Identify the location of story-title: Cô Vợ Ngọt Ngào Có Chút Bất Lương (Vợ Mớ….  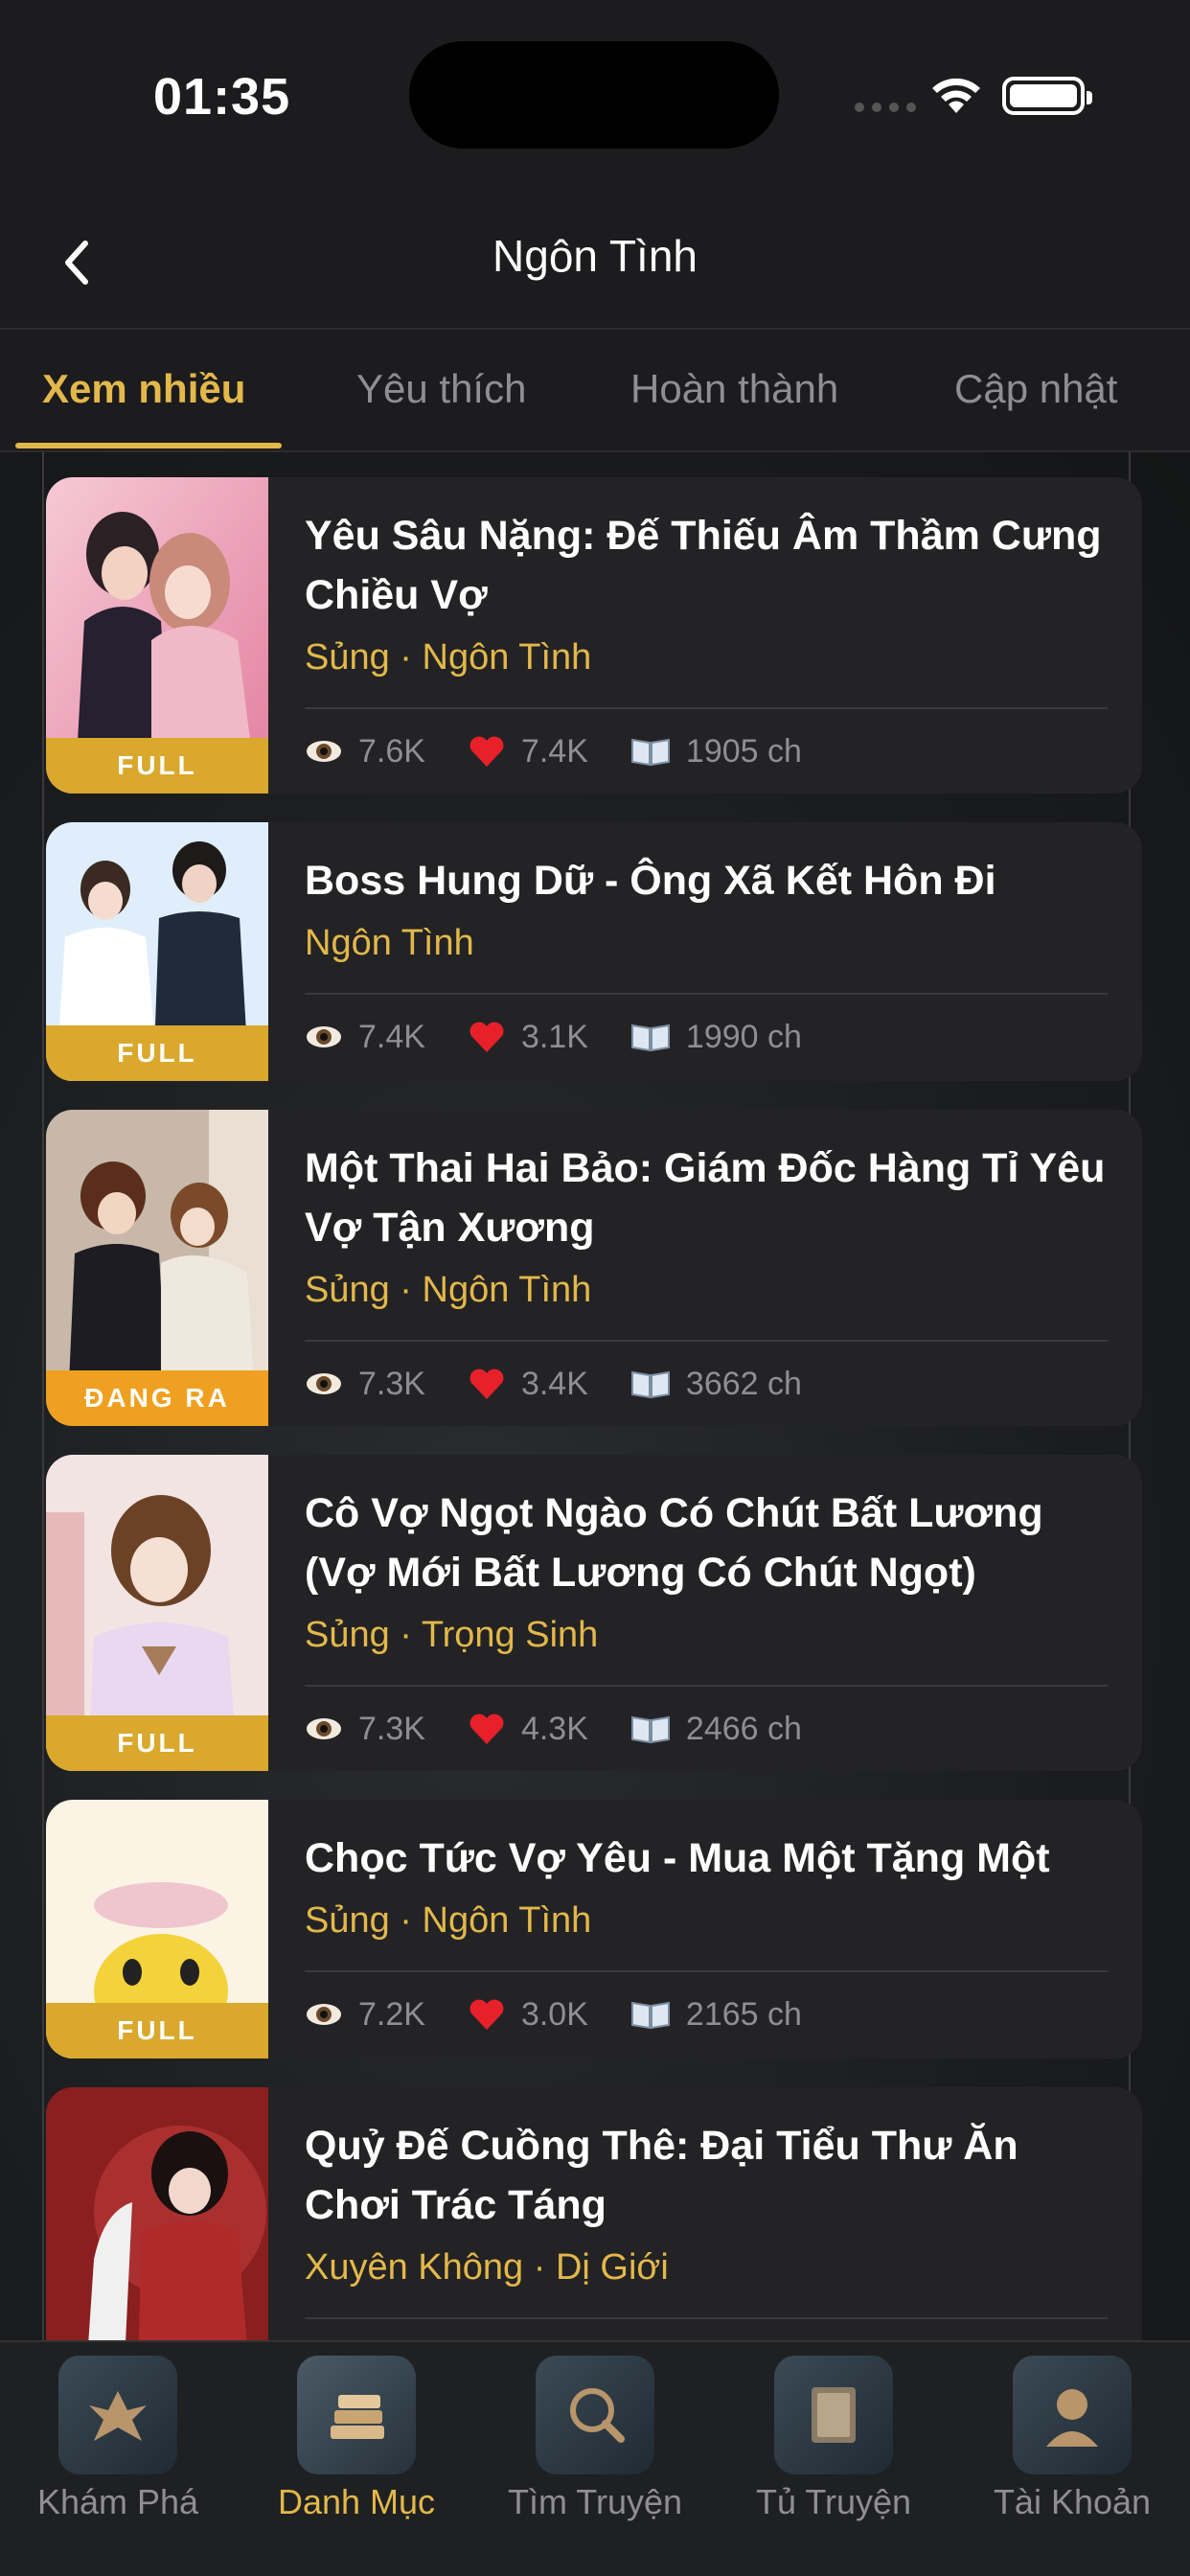
(674, 1543).